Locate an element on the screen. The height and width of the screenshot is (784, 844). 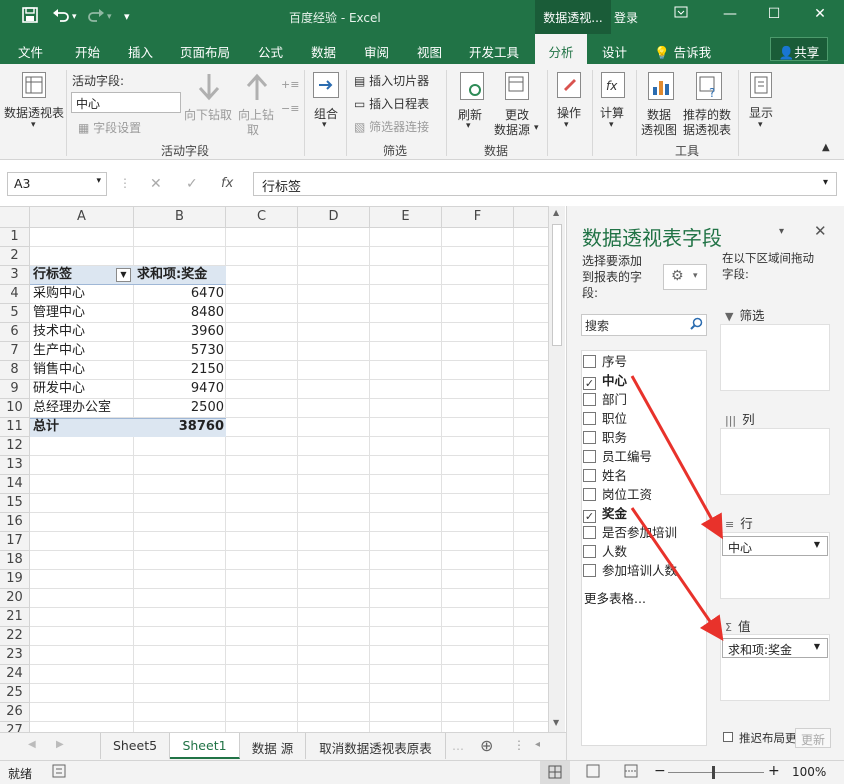
refresh-icon is located at coordinates (472, 86).